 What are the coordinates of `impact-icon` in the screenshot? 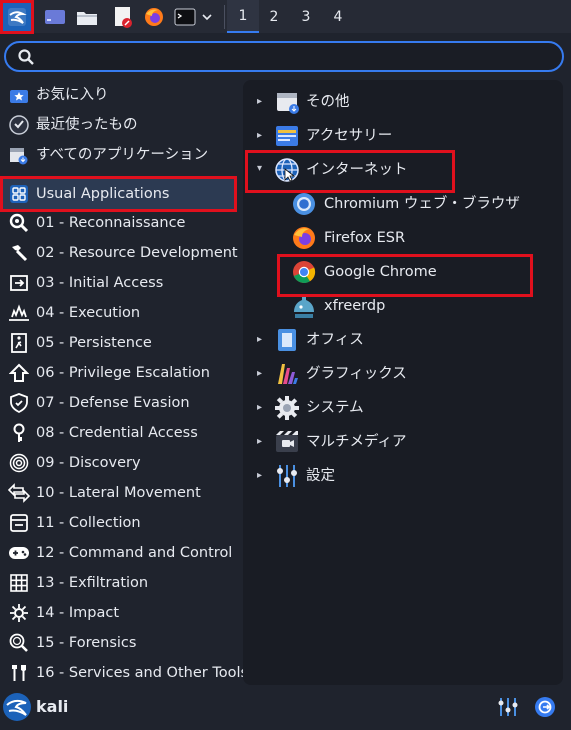 It's located at (19, 613).